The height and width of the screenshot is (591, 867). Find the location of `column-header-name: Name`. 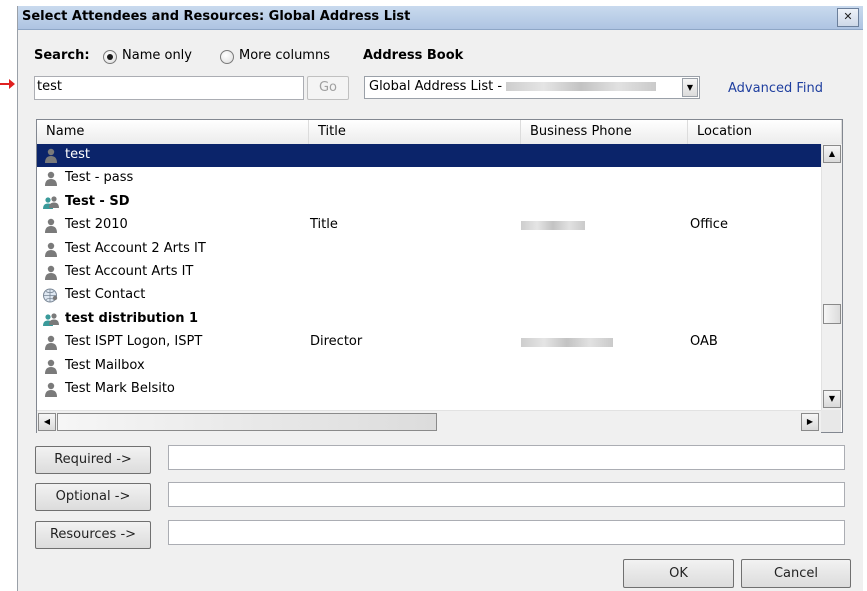

column-header-name: Name is located at coordinates (173, 132).